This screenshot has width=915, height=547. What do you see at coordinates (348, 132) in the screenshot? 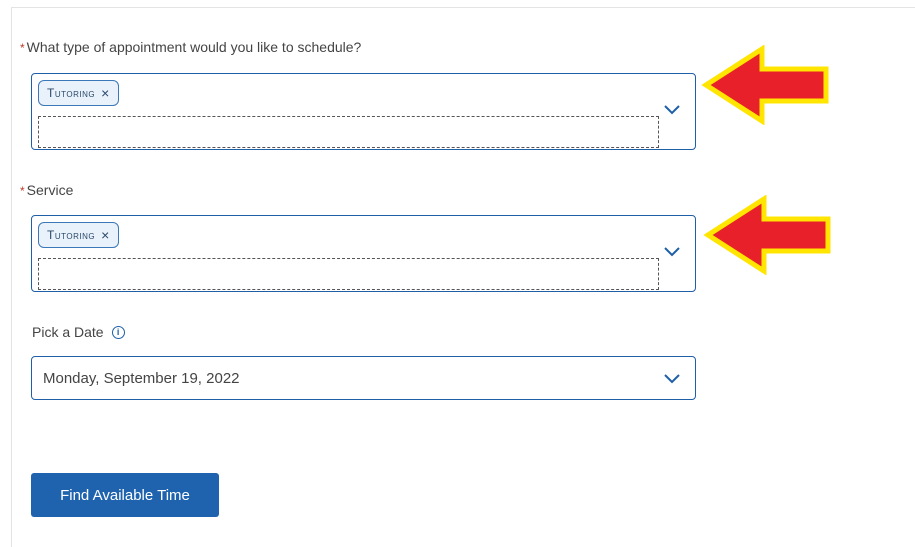
I see `appointment-type-input` at bounding box center [348, 132].